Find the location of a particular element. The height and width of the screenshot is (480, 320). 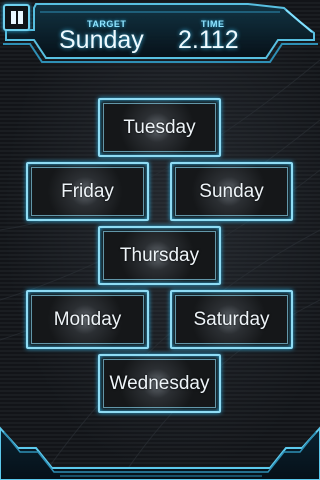

target-value: Sunday is located at coordinates (101, 40).